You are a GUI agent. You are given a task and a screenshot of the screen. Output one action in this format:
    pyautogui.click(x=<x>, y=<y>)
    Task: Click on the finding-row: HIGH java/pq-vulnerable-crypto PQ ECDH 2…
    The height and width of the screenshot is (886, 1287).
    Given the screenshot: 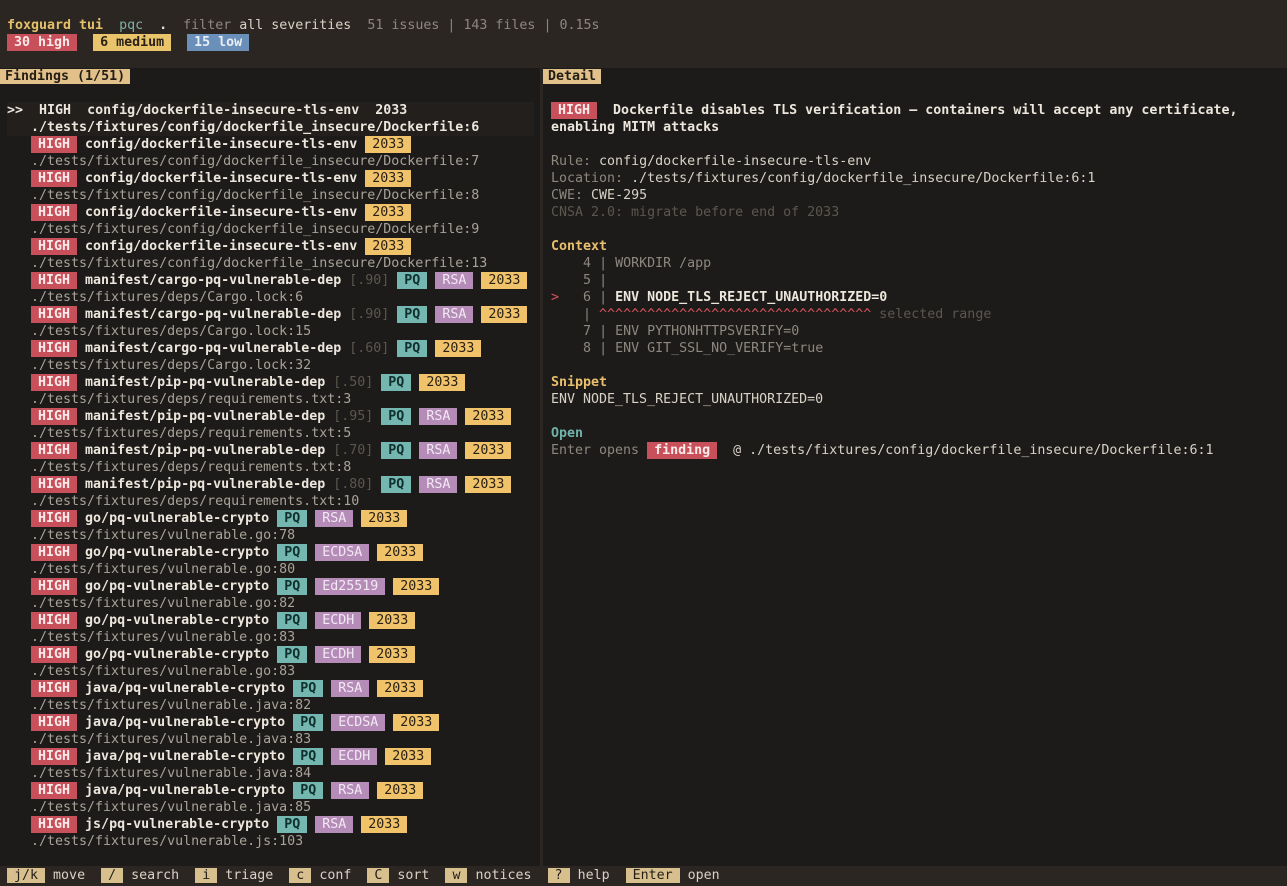 What is the action you would take?
    pyautogui.click(x=231, y=756)
    